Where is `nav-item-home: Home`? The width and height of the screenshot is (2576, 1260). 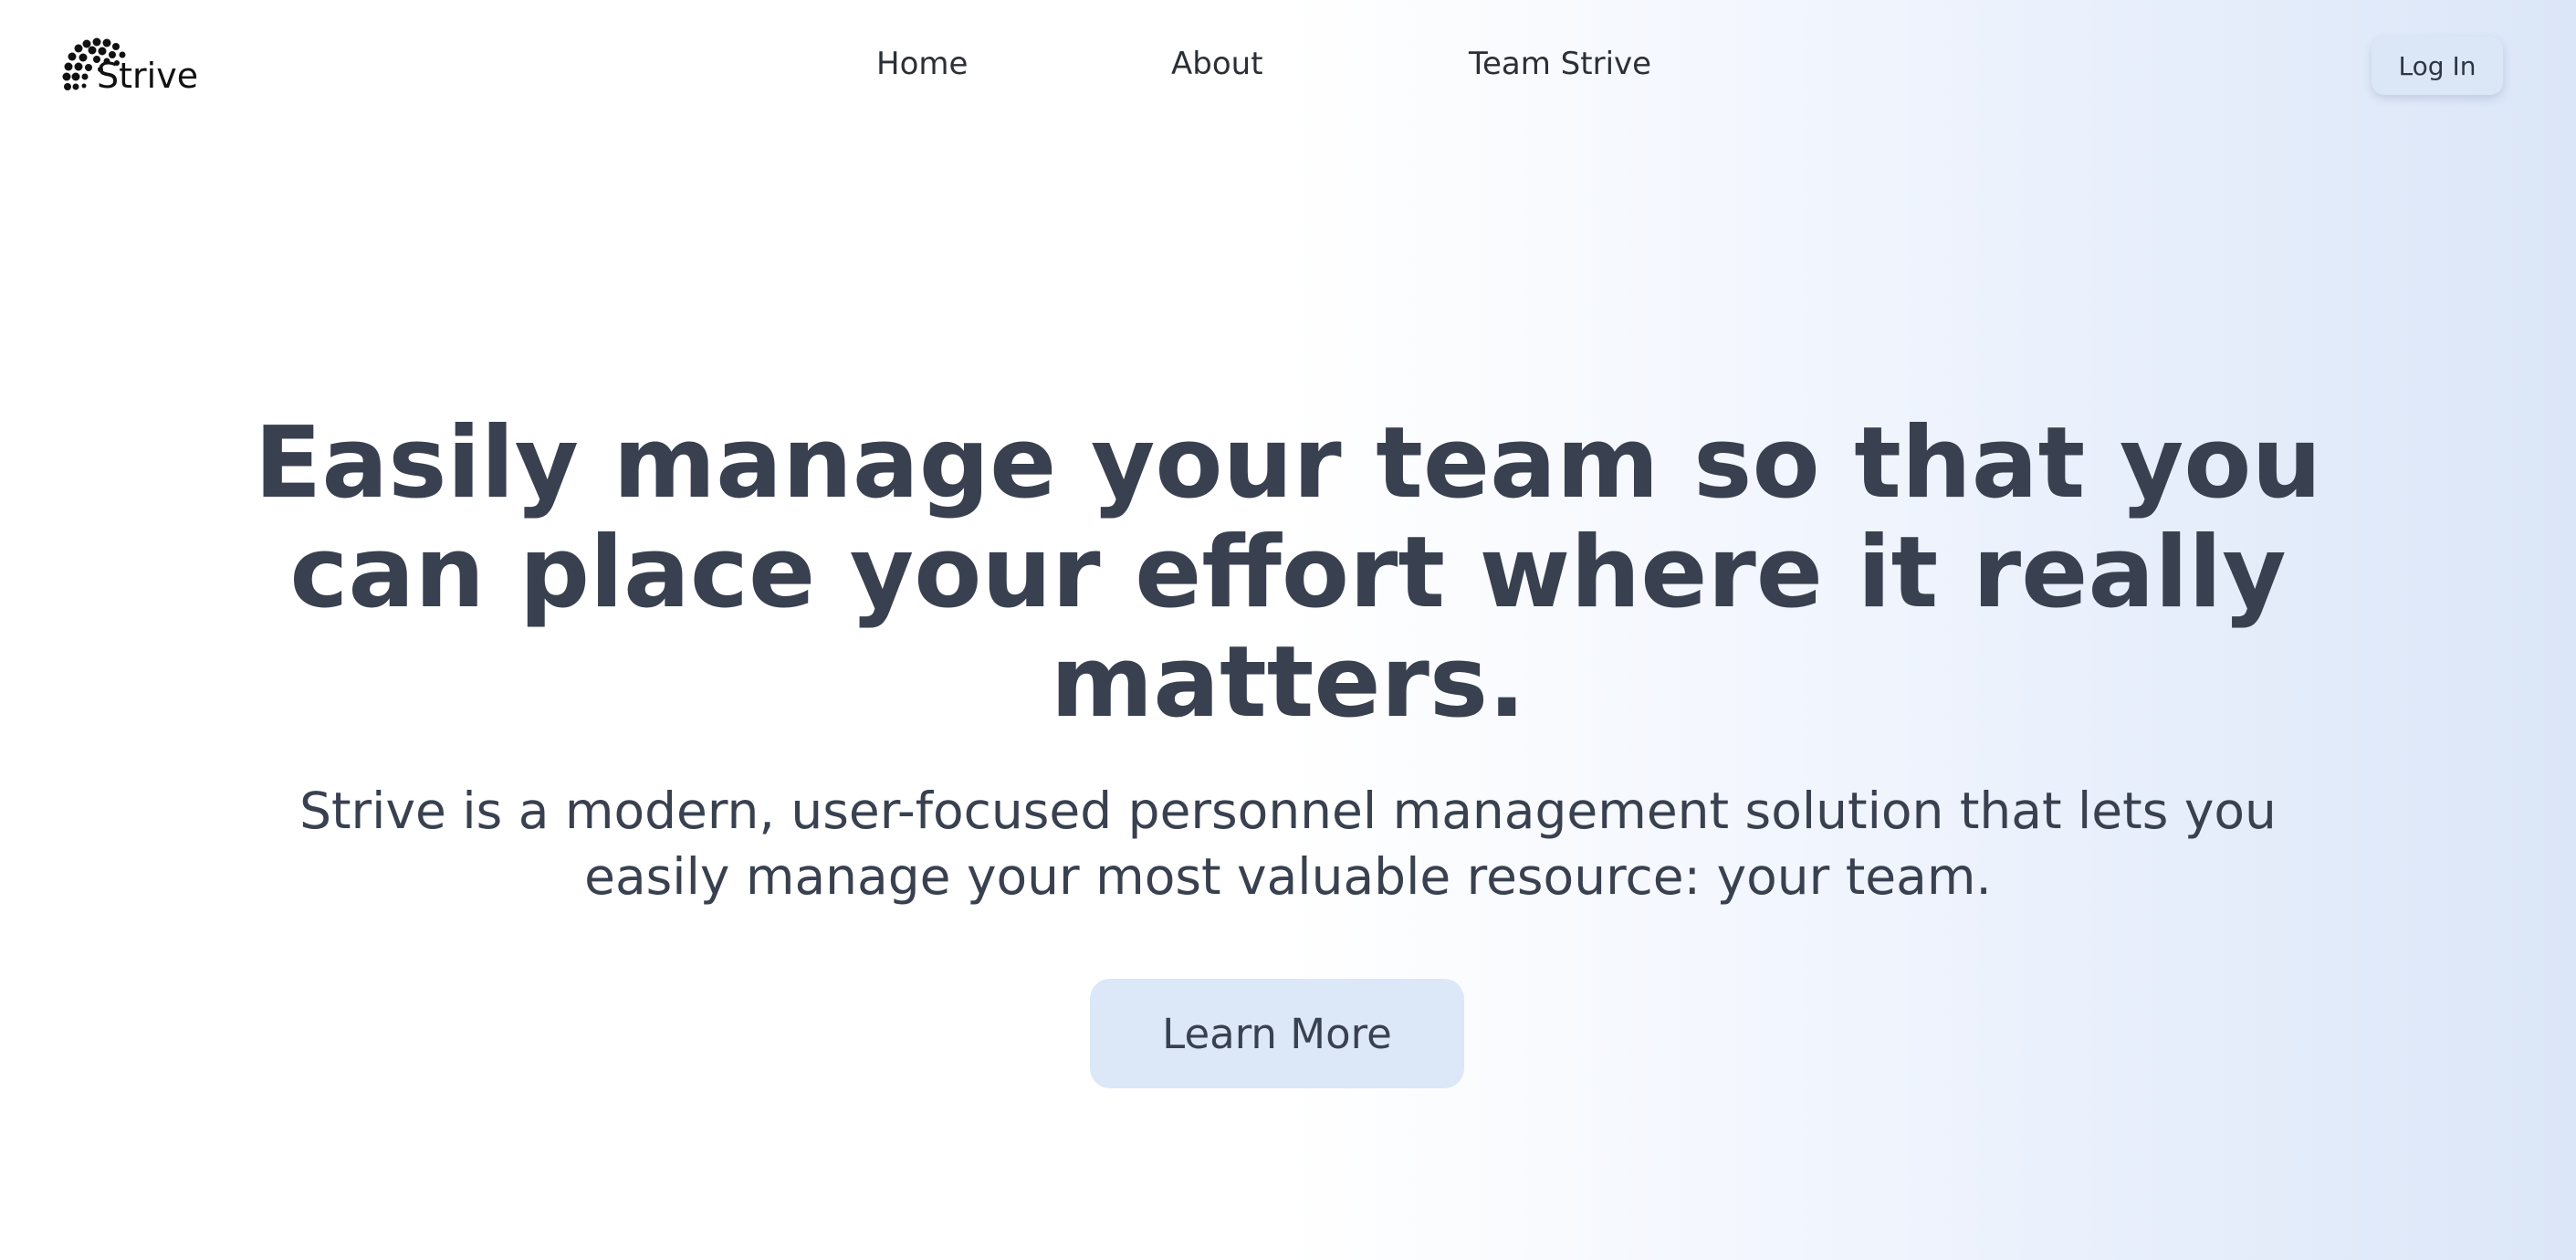 nav-item-home: Home is located at coordinates (922, 64).